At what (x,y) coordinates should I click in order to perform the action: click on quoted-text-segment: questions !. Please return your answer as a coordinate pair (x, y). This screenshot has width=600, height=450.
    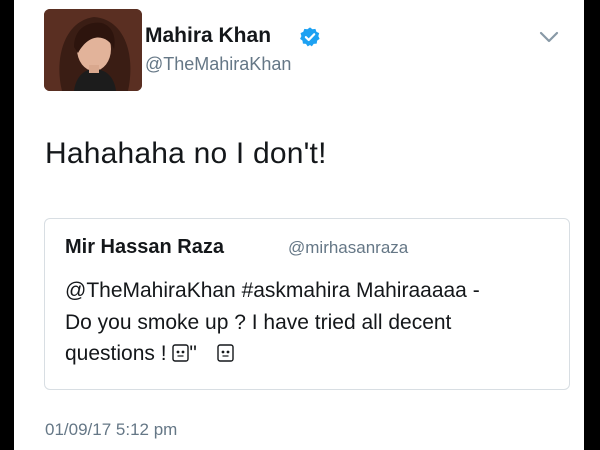
    Looking at the image, I should click on (119, 353).